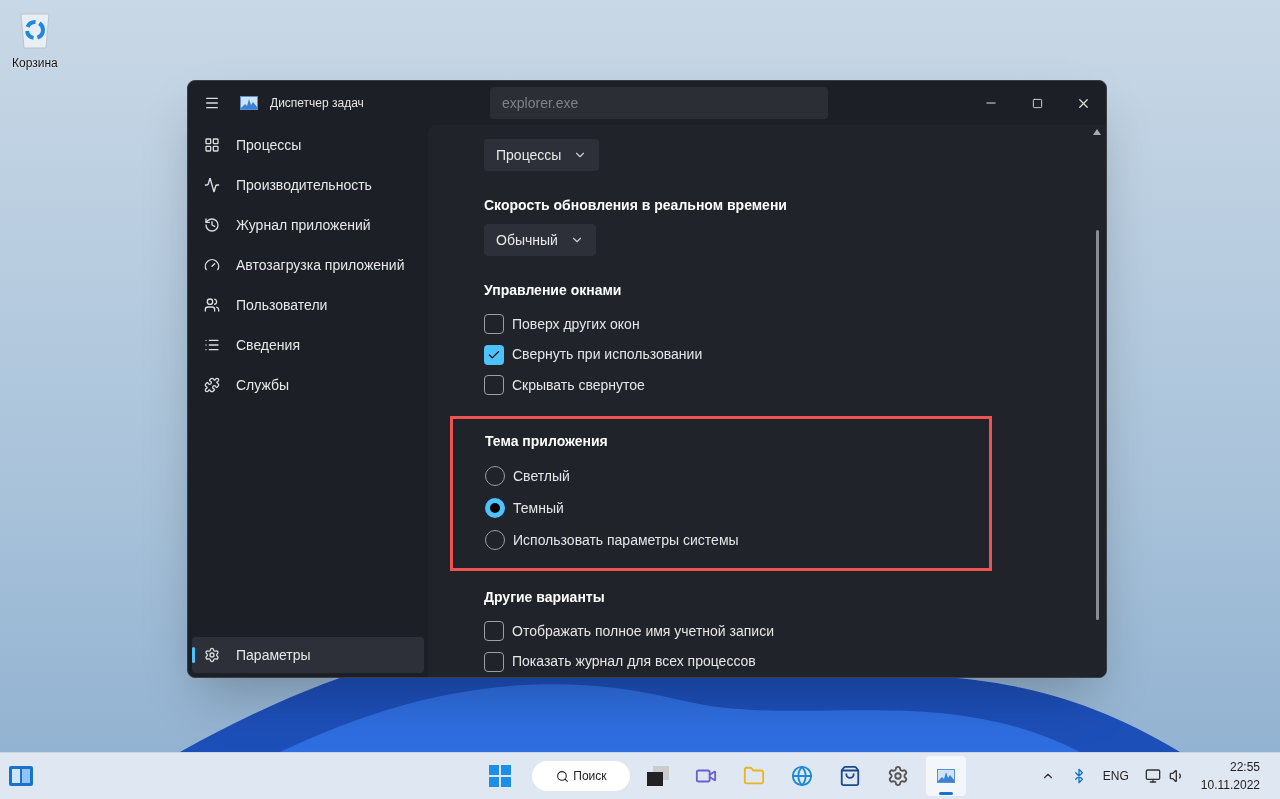  I want to click on globe-icon, so click(802, 776).